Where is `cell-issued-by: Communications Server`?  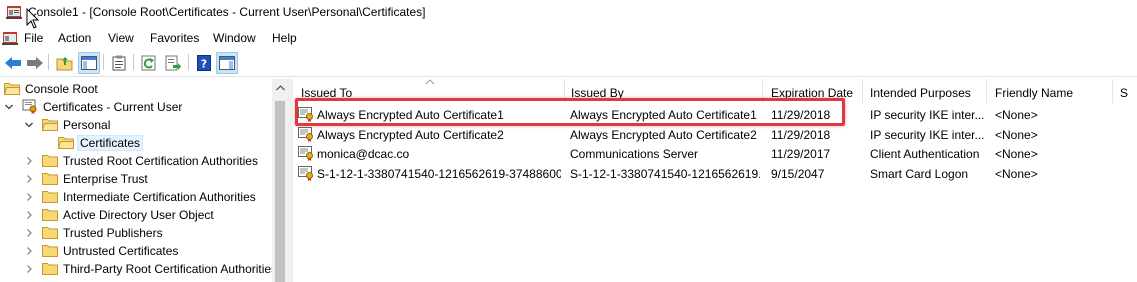
cell-issued-by: Communications Server is located at coordinates (634, 154).